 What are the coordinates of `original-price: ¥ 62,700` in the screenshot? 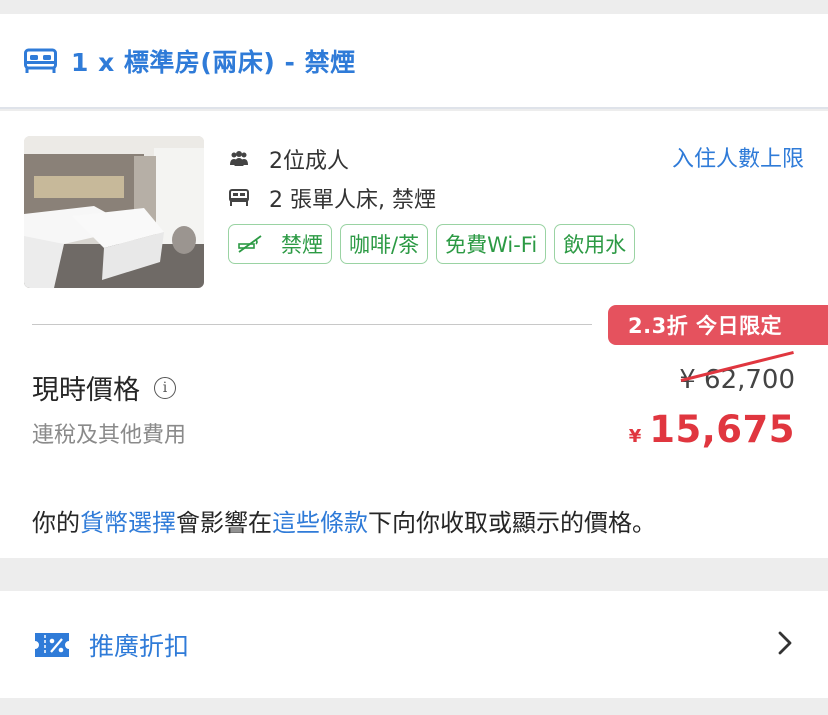 It's located at (737, 372).